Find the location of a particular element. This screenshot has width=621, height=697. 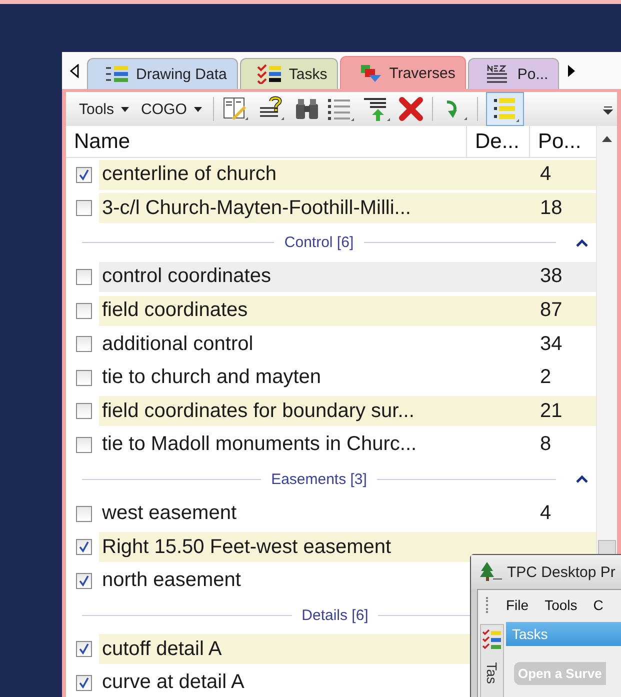

scroll-up-icon is located at coordinates (607, 139).